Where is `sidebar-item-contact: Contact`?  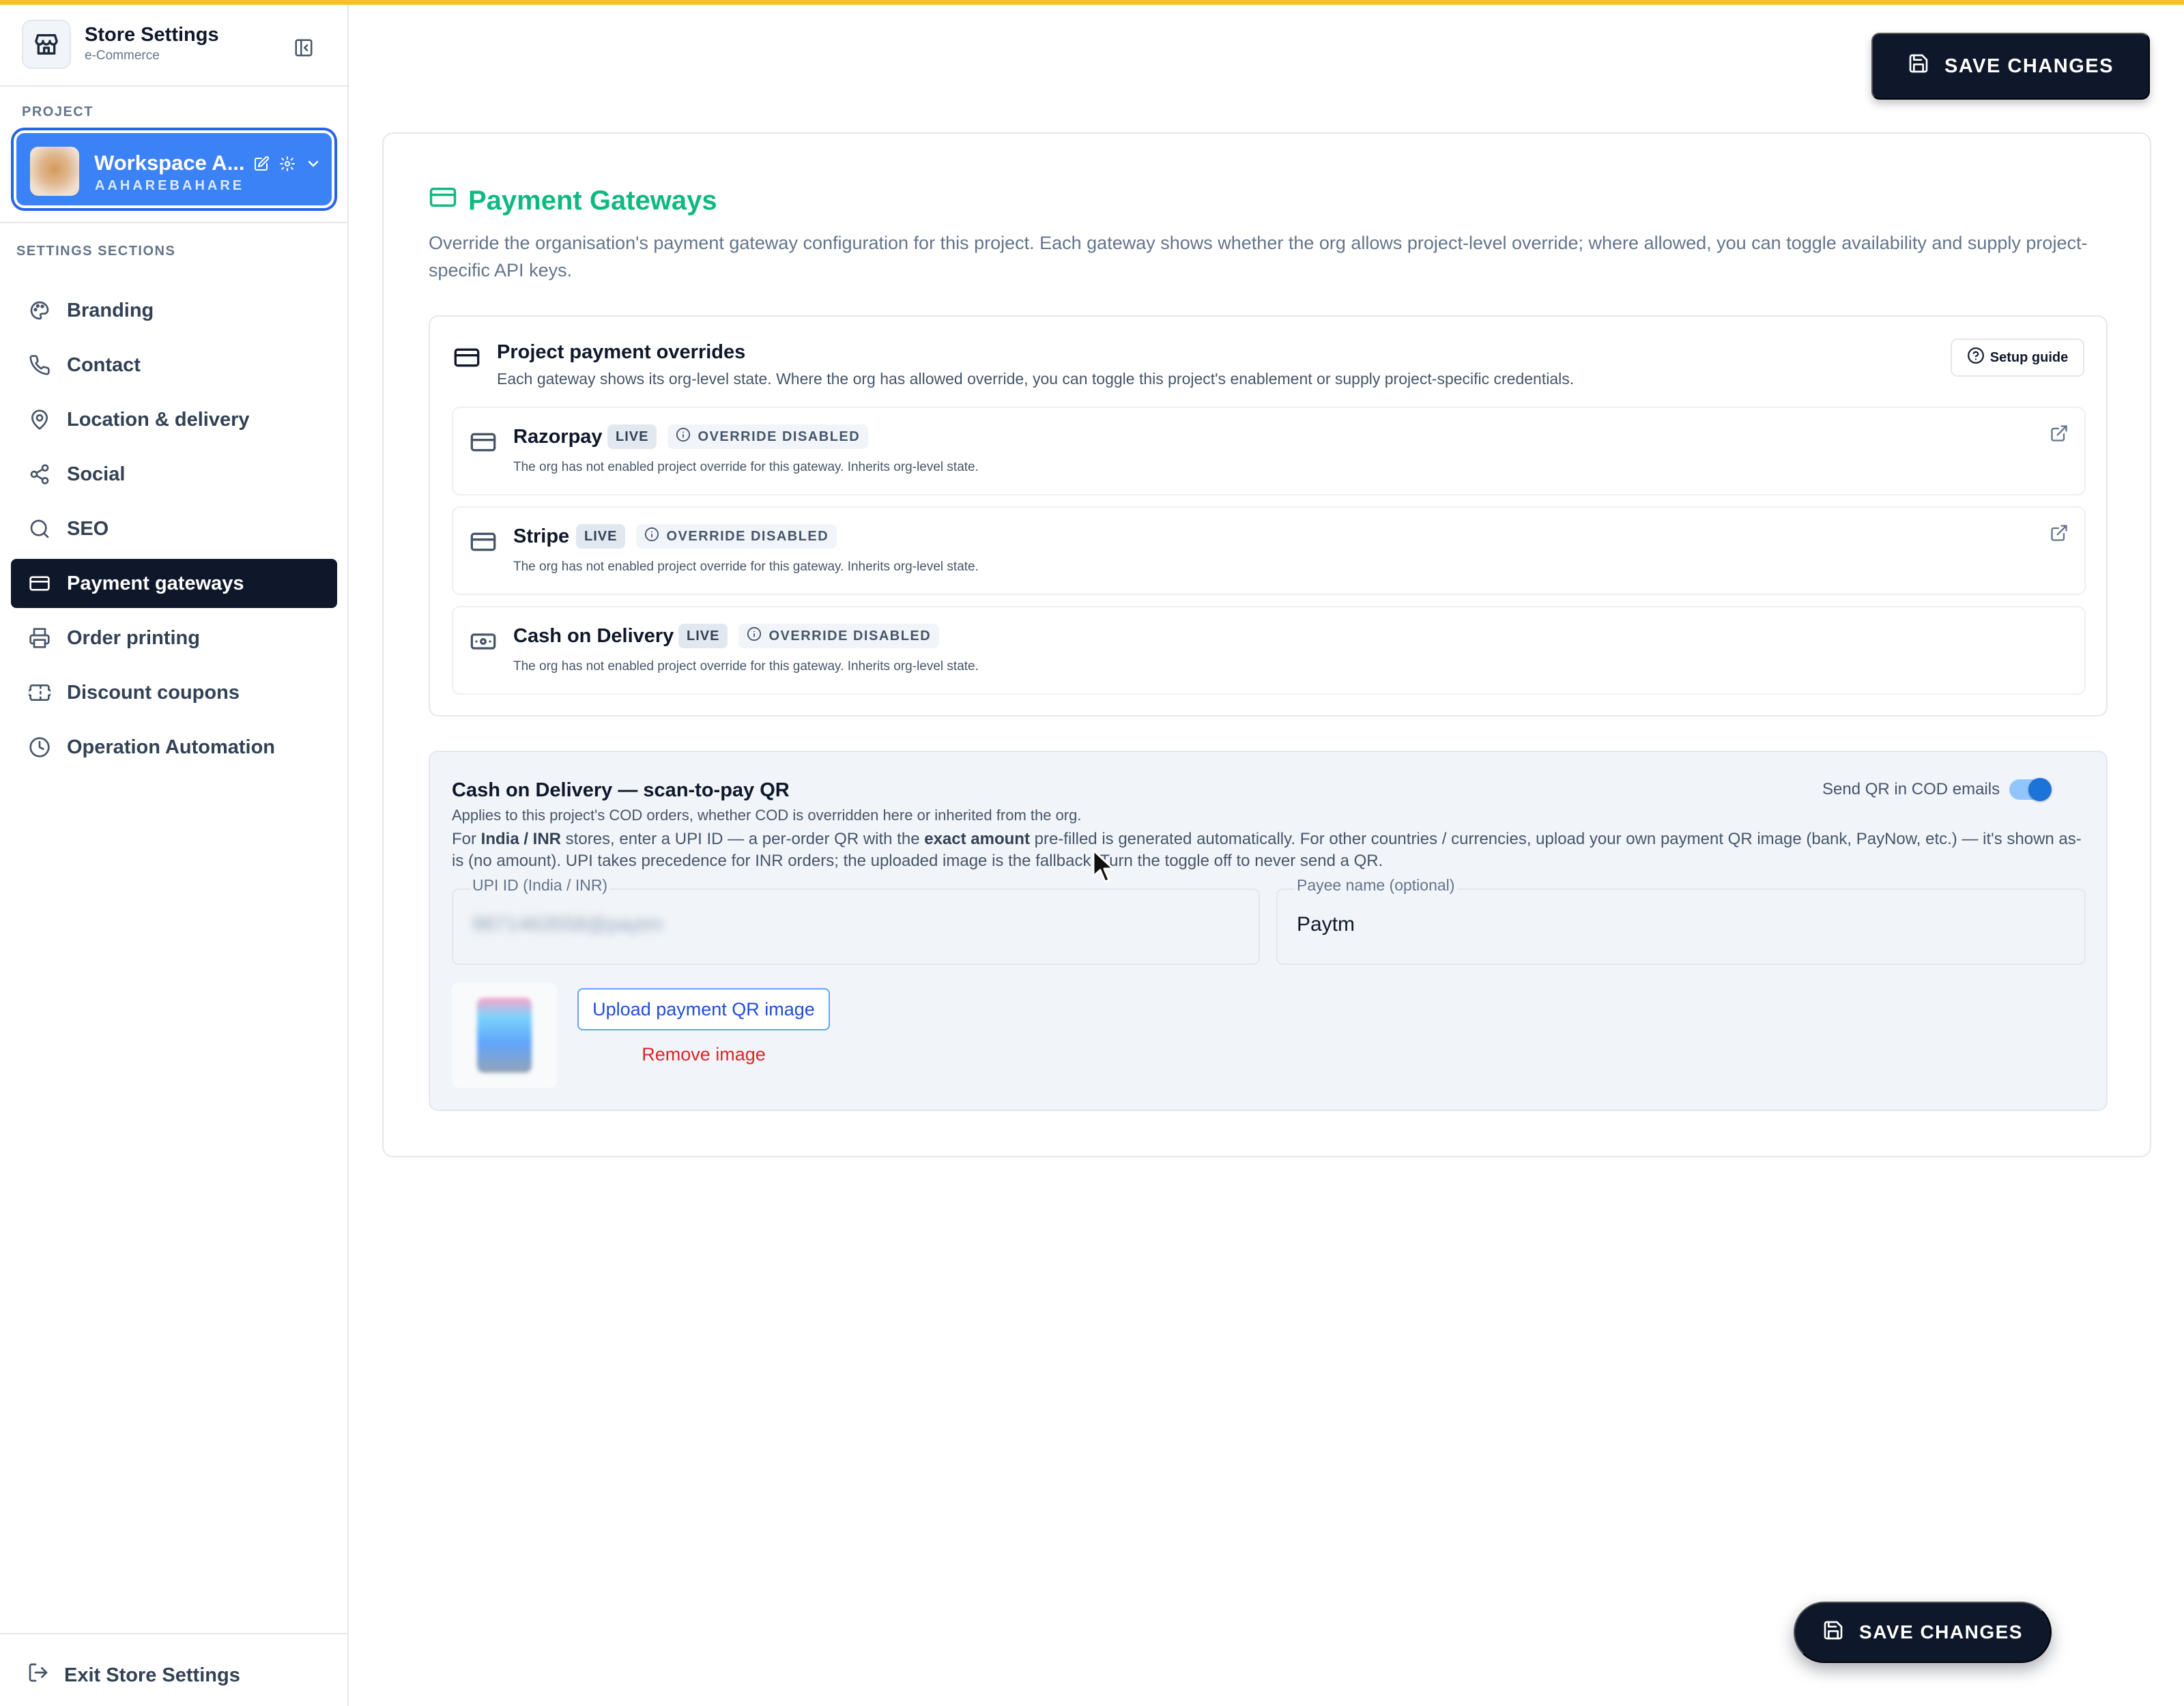 sidebar-item-contact: Contact is located at coordinates (174, 365).